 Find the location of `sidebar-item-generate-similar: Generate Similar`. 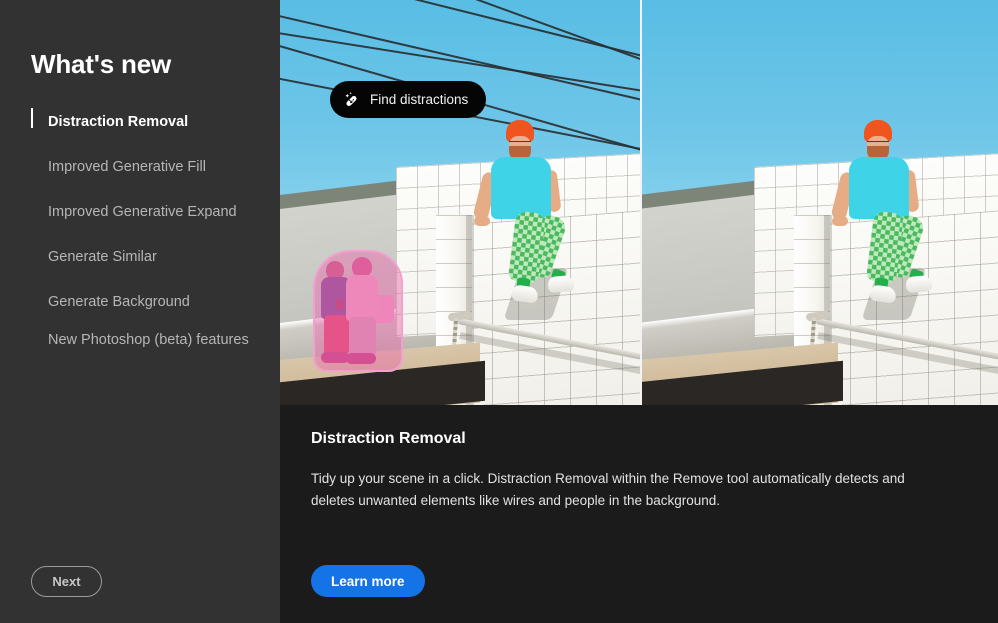

sidebar-item-generate-similar: Generate Similar is located at coordinates (140, 257).